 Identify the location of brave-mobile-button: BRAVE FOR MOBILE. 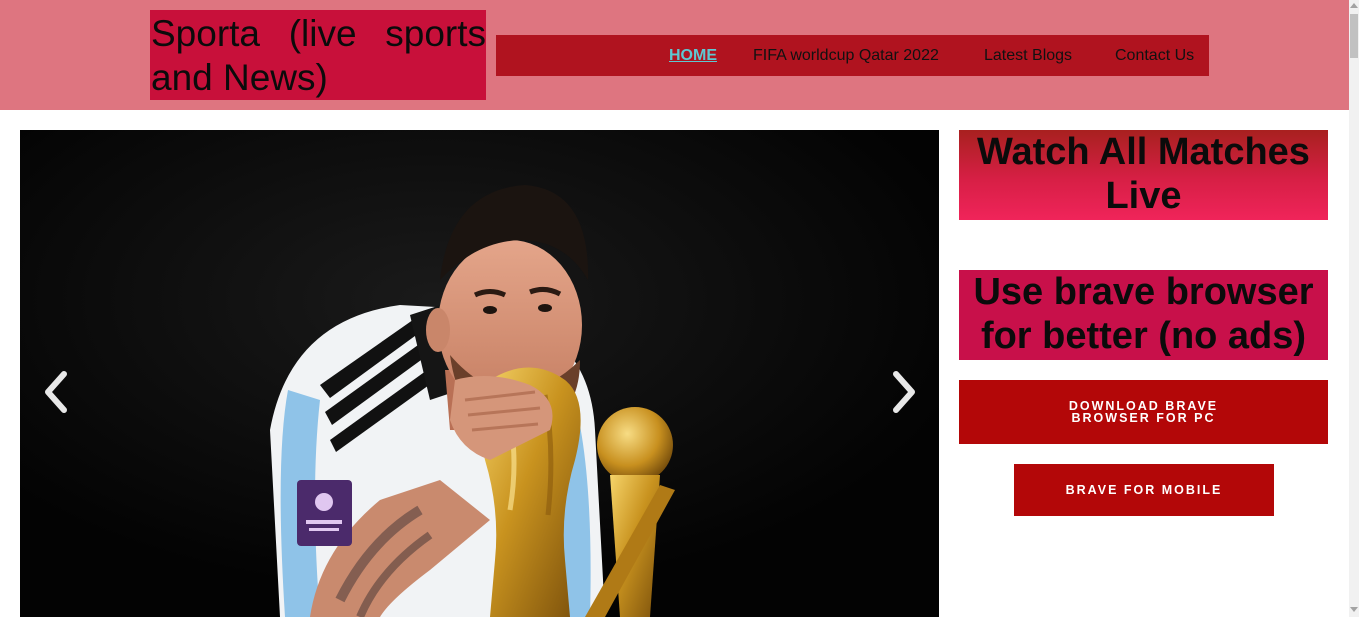
(1144, 490).